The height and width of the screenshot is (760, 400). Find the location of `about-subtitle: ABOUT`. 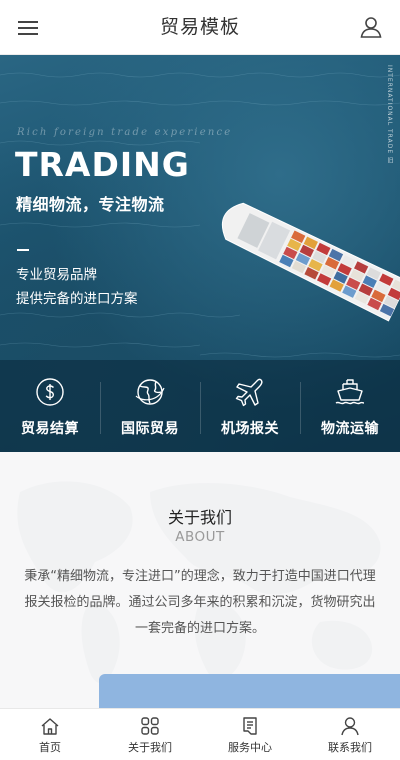

about-subtitle: ABOUT is located at coordinates (200, 537).